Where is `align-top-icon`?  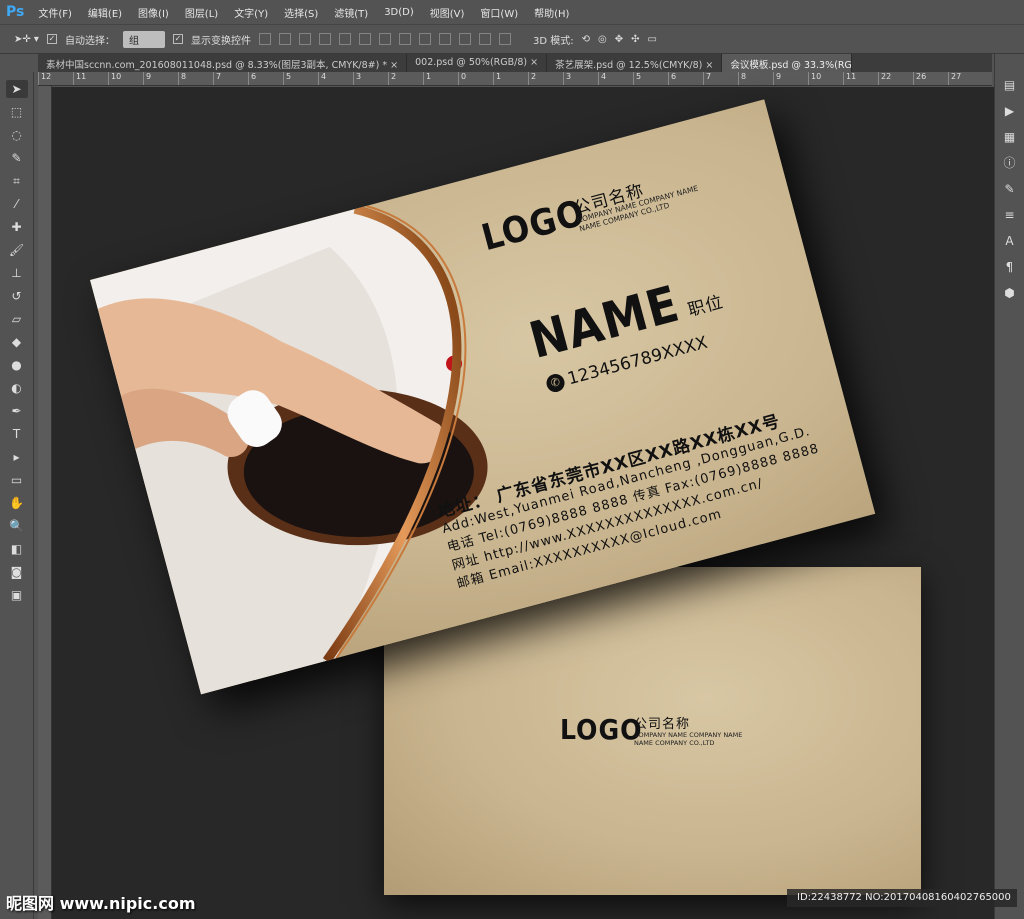 align-top-icon is located at coordinates (264, 39).